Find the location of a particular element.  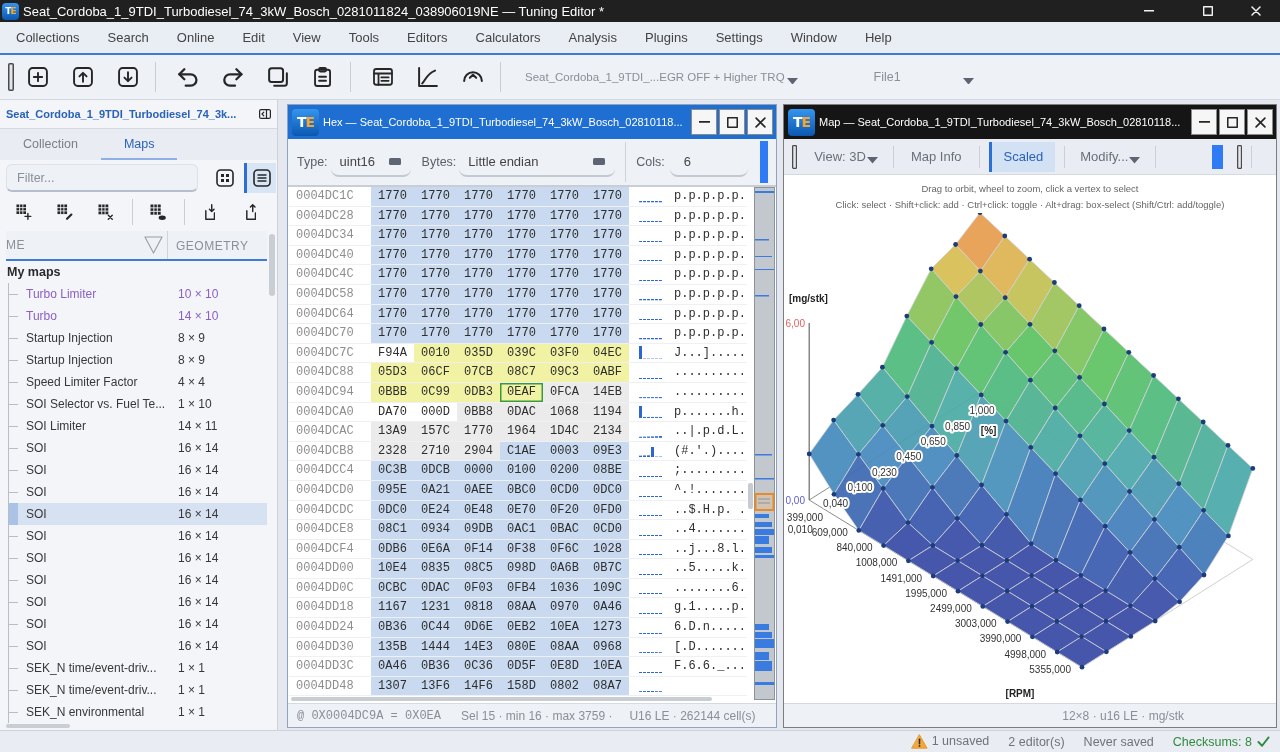

menu-item: Collections is located at coordinates (48, 37).